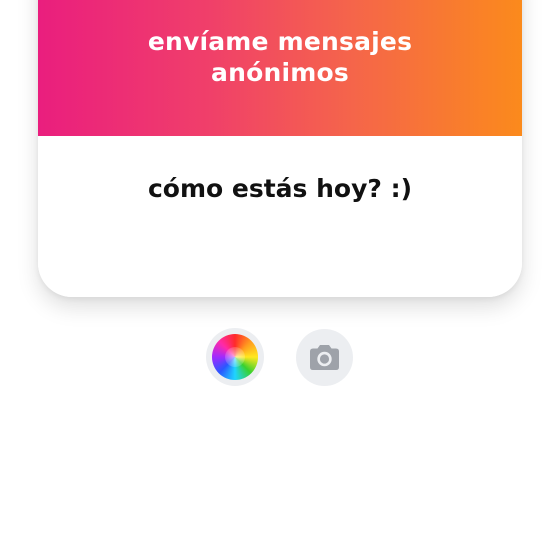  I want to click on color-picker-button, so click(235, 357).